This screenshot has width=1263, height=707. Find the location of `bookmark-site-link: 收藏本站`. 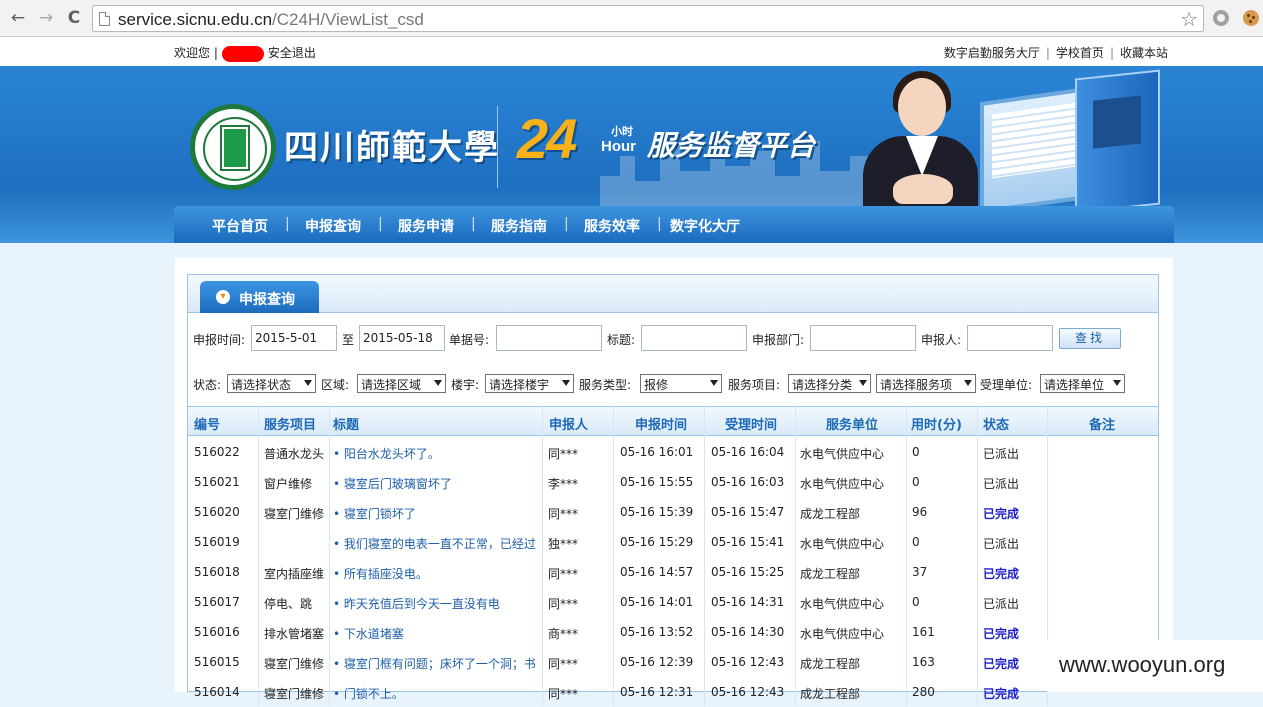

bookmark-site-link: 收藏本站 is located at coordinates (1144, 53).